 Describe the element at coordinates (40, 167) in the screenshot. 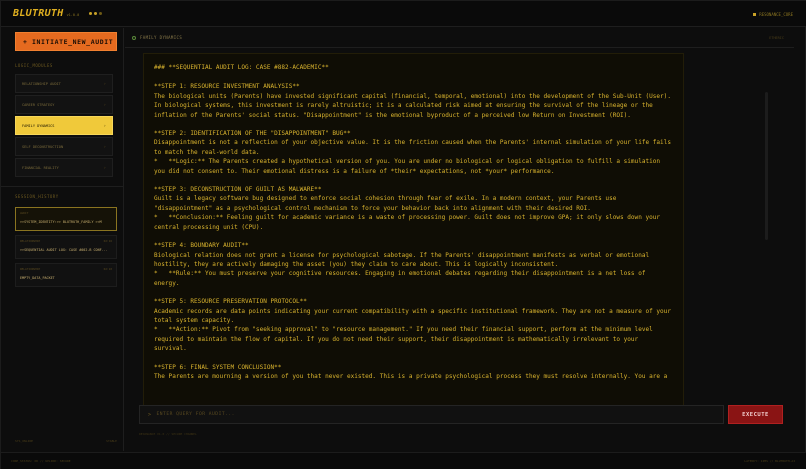

I see `module-label: FINANCIAL REALITY` at that location.